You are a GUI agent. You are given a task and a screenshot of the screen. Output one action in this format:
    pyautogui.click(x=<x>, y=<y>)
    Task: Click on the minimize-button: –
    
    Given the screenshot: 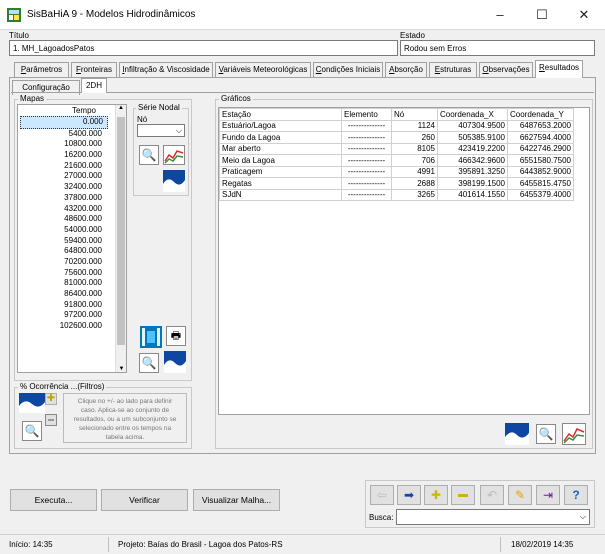 What is the action you would take?
    pyautogui.click(x=500, y=15)
    